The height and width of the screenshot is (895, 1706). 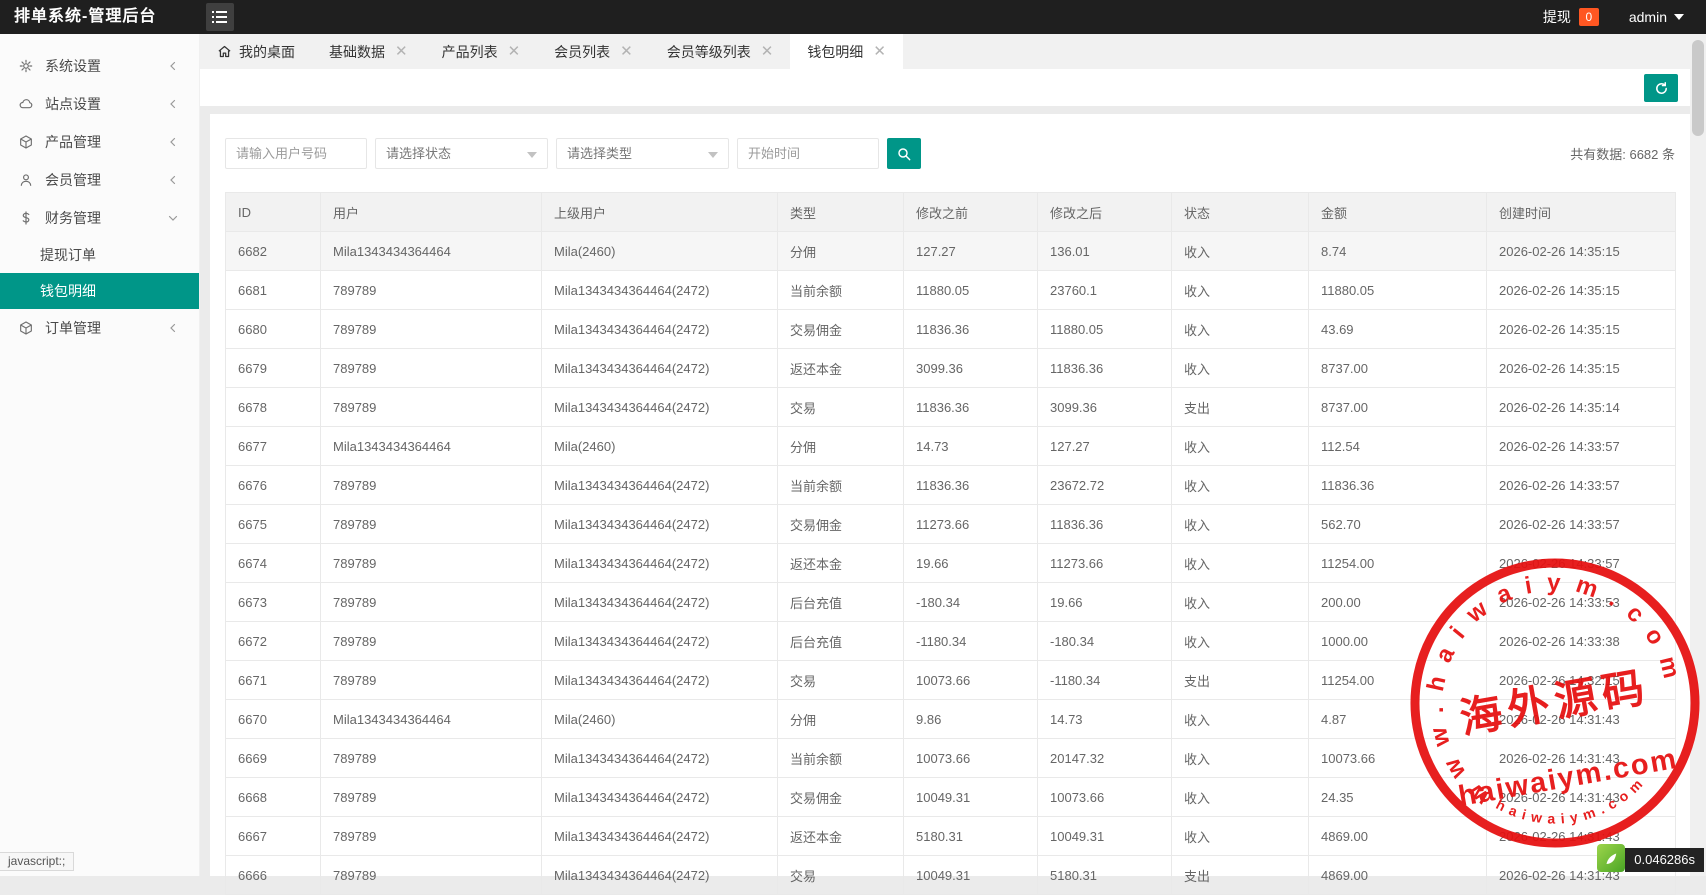 I want to click on sidebar-item-label: 站点设置, so click(x=73, y=104).